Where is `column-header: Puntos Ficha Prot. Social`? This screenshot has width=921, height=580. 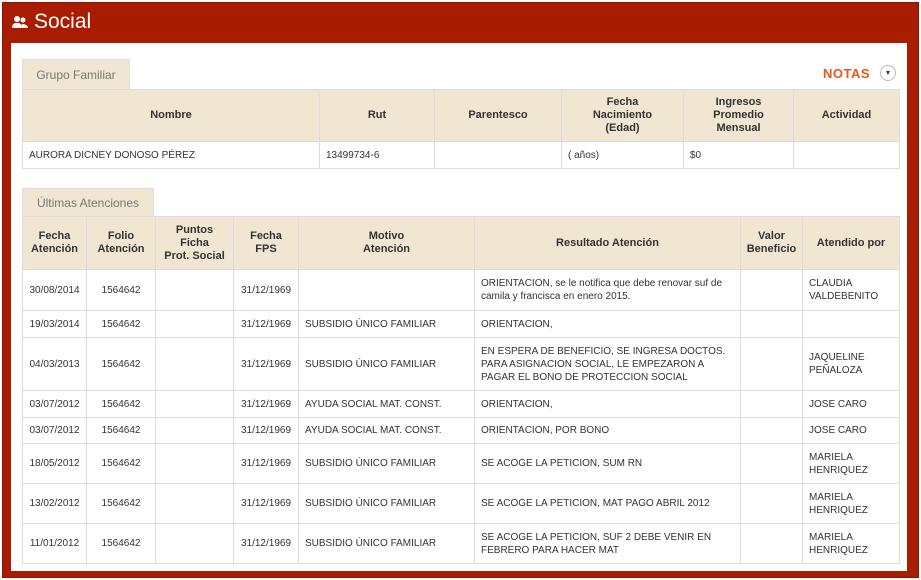
column-header: Puntos Ficha Prot. Social is located at coordinates (194, 243).